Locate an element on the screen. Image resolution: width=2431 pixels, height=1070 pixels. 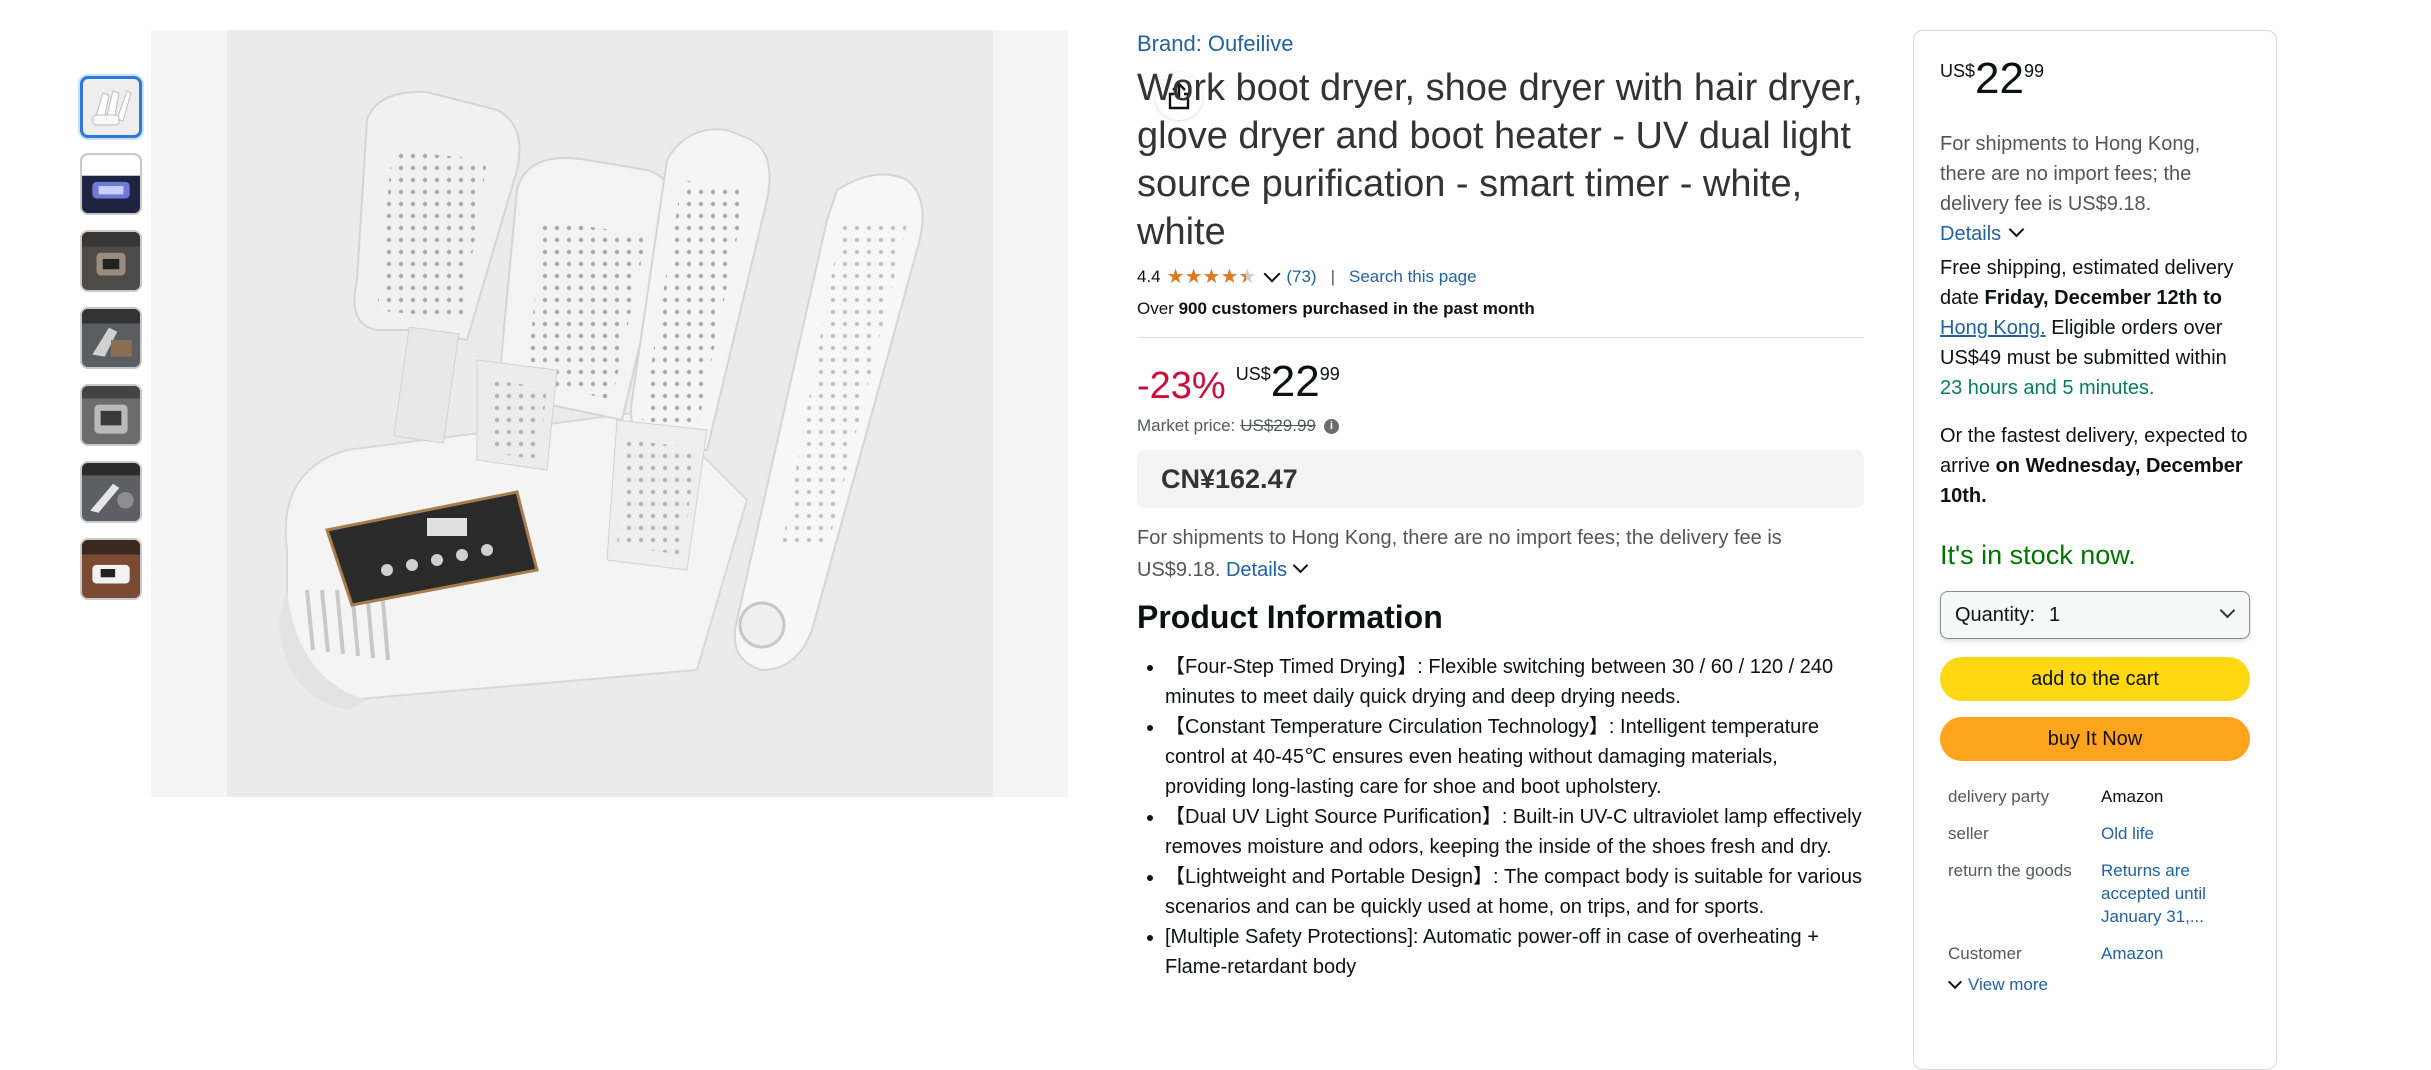
meta-key: return the goods is located at coordinates (2010, 870).